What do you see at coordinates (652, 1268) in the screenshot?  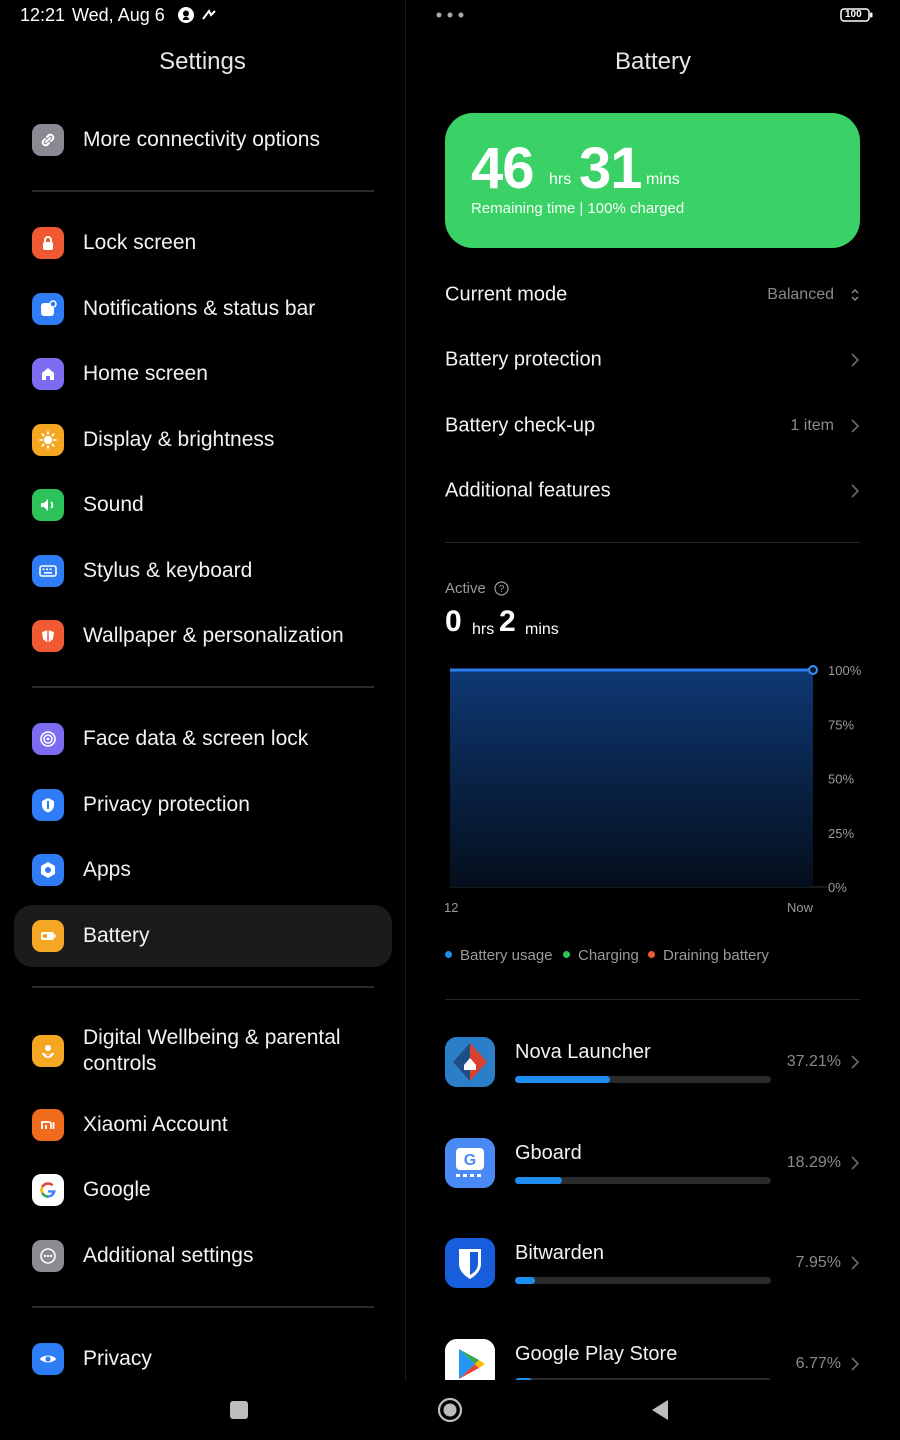 I see `app-usage-item-bitwarden: Bitwarden 7.95%` at bounding box center [652, 1268].